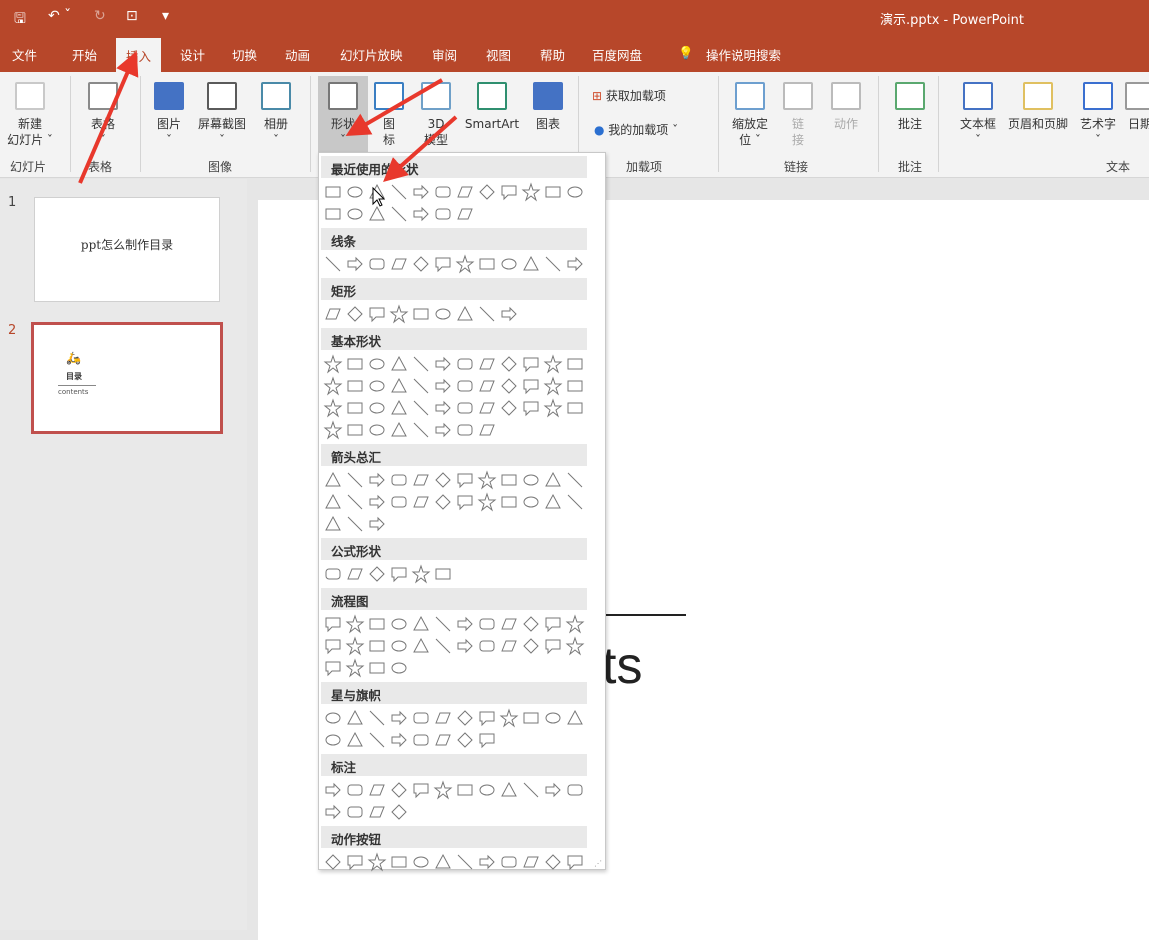 This screenshot has height=940, width=1149. Describe the element at coordinates (165, 16) in the screenshot. I see `customize-icon: ▾` at that location.